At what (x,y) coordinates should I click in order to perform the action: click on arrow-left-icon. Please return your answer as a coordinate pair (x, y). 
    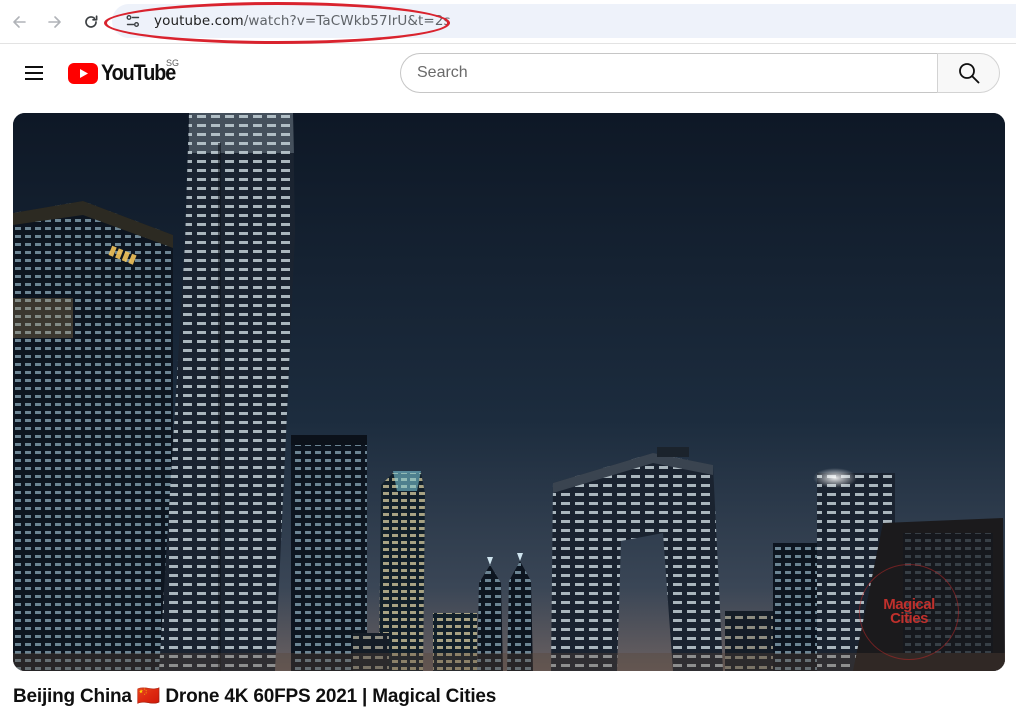
    Looking at the image, I should click on (19, 22).